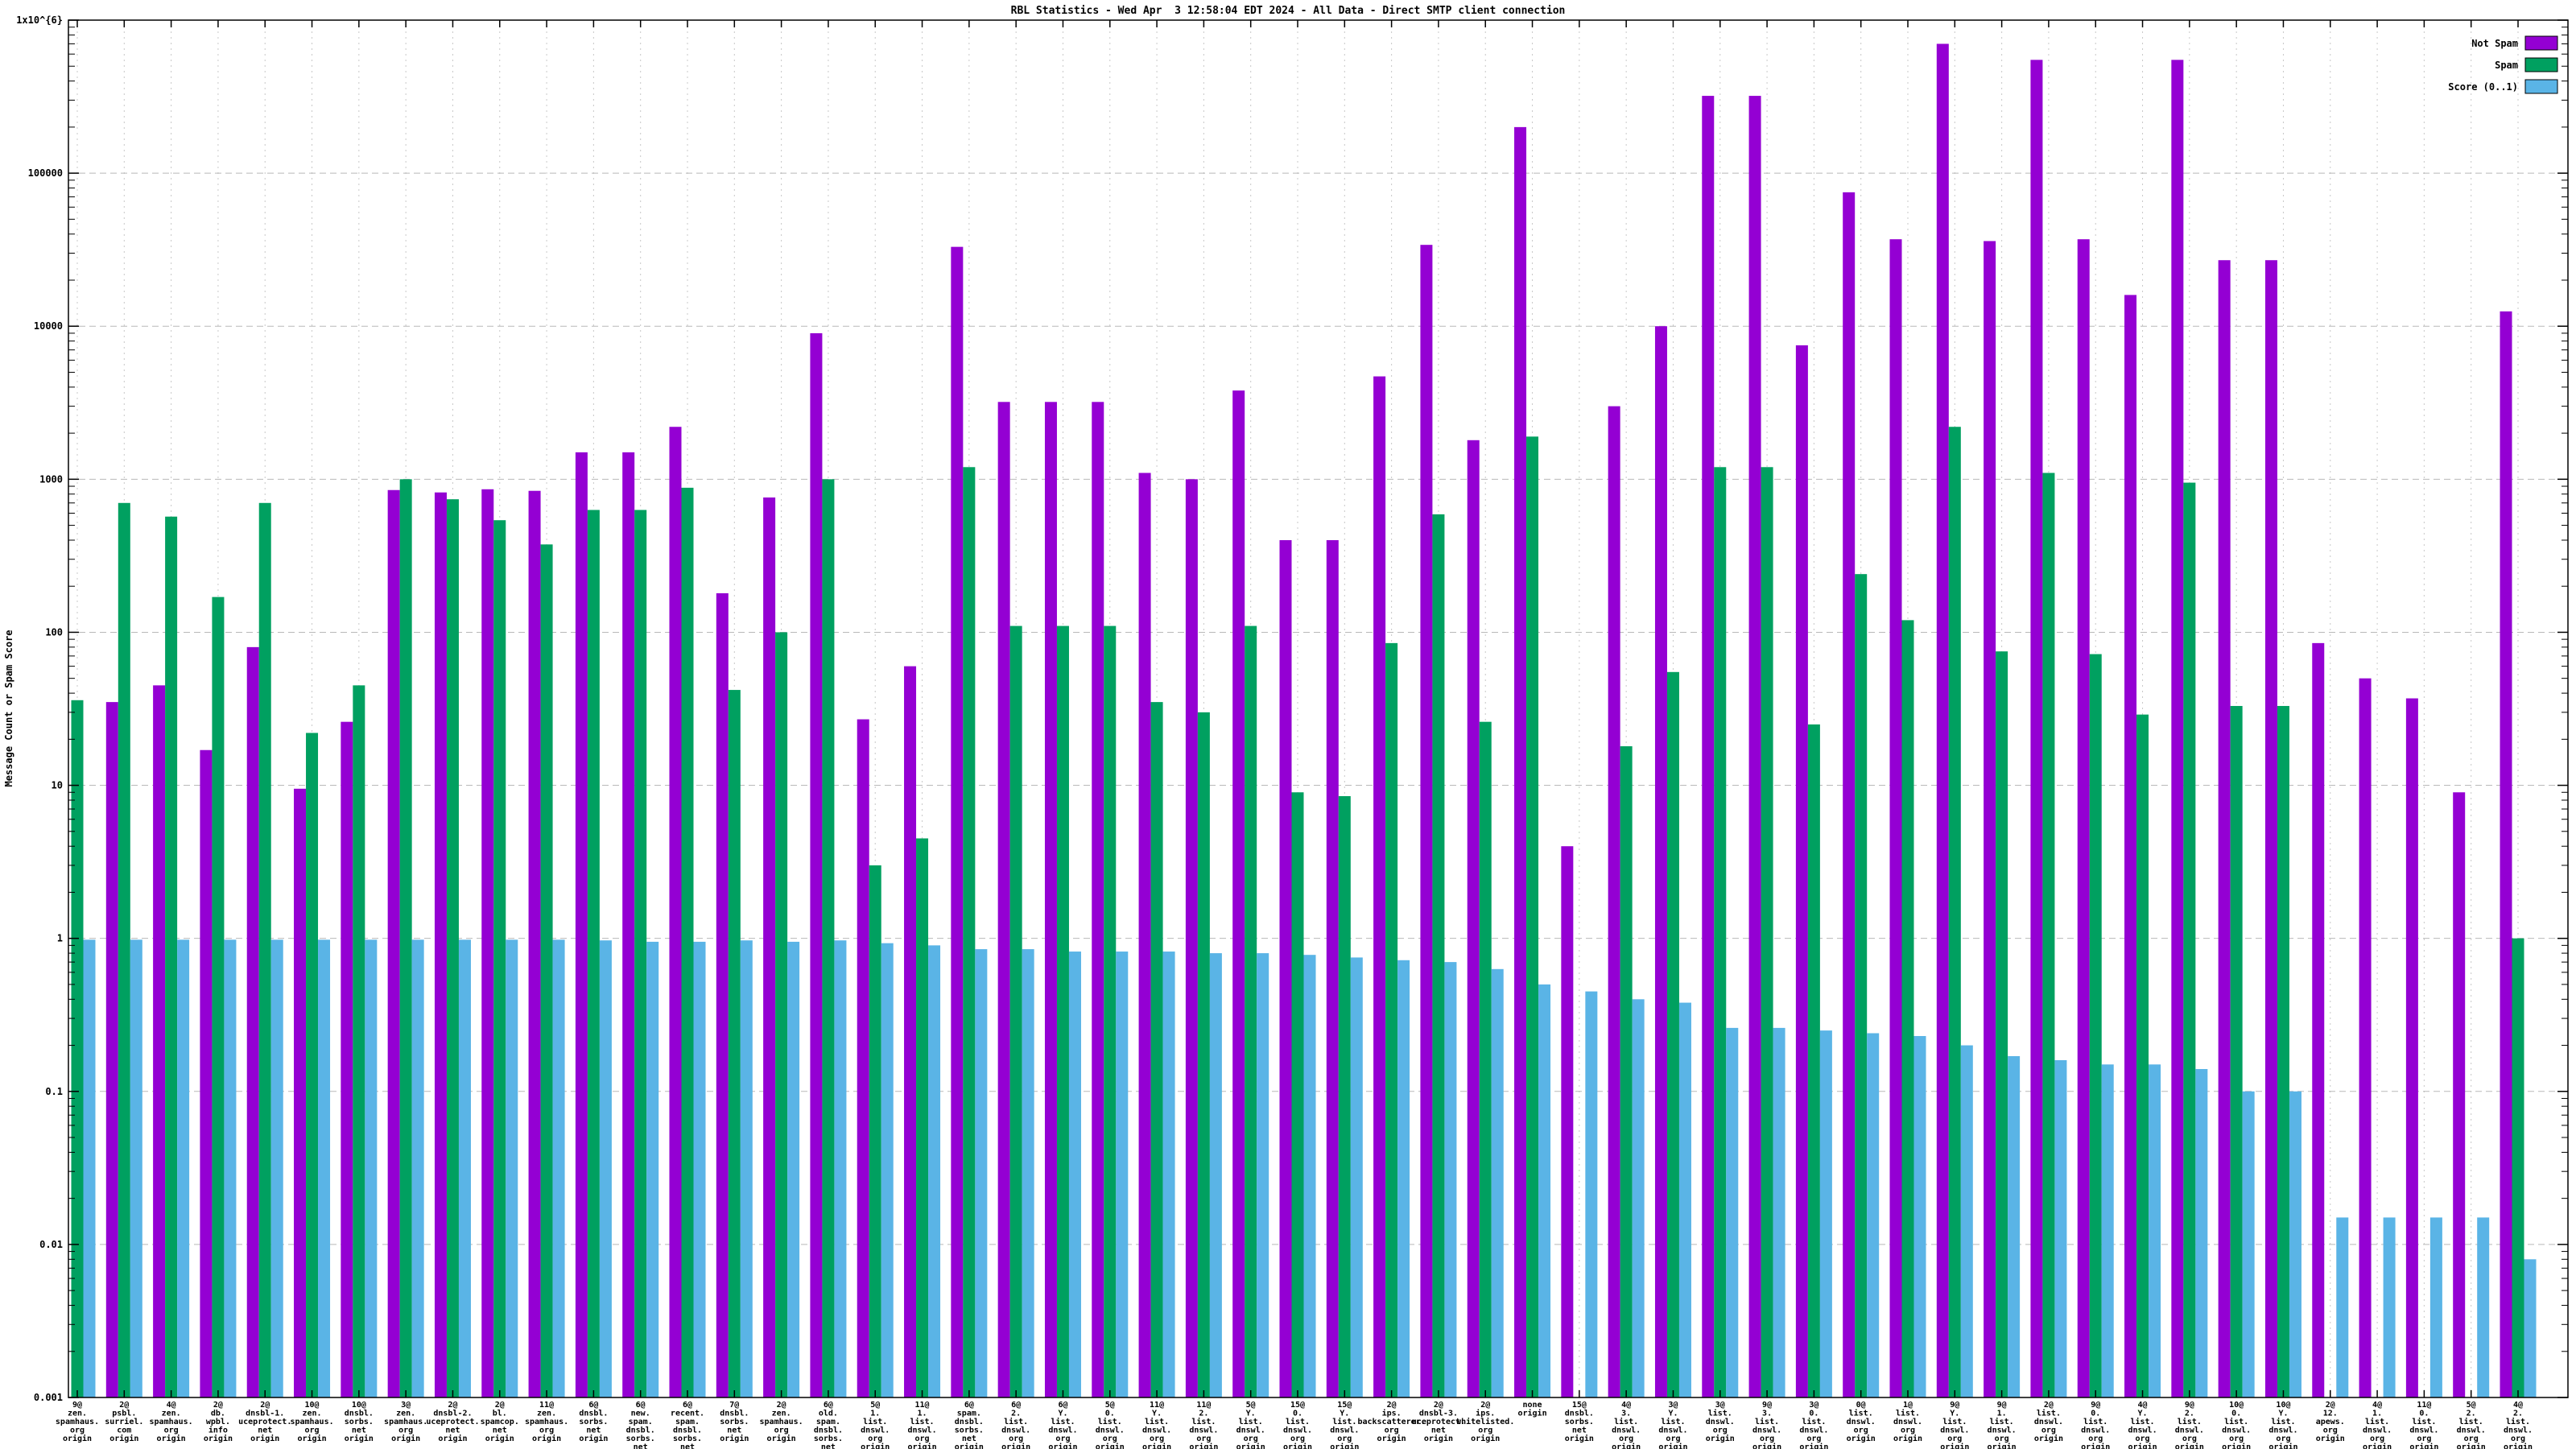 The image size is (2576, 1449). What do you see at coordinates (2518, 1425) in the screenshot?
I see `x-category-label: 4@ 2. list. dnswl. org origin` at bounding box center [2518, 1425].